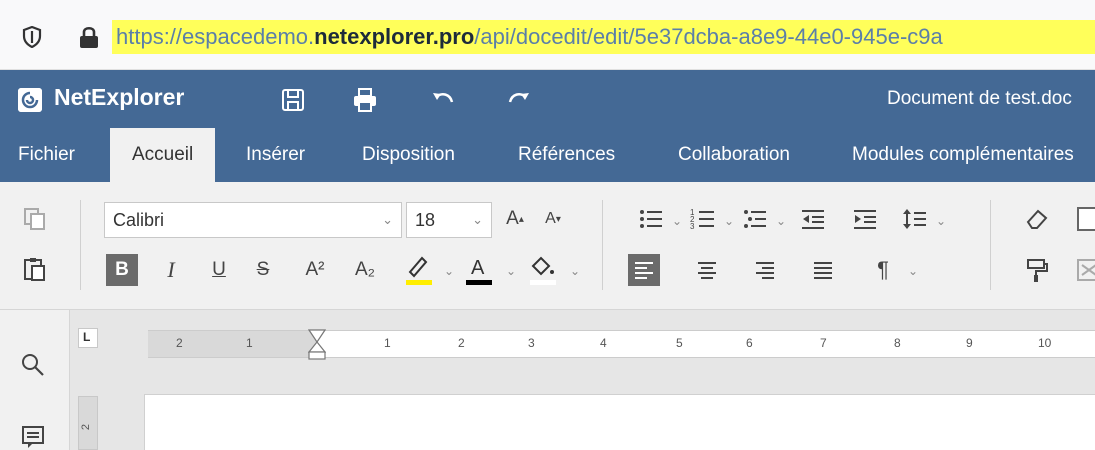 The image size is (1095, 450). Describe the element at coordinates (408, 155) in the screenshot. I see `tab-disposition: Disposition` at that location.